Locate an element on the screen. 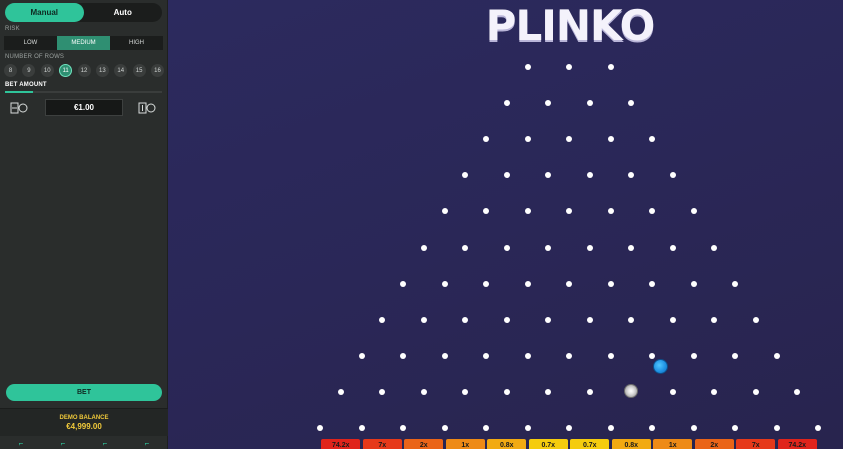 Image resolution: width=843 pixels, height=449 pixels. multiplier-bucket: 1x is located at coordinates (673, 444).